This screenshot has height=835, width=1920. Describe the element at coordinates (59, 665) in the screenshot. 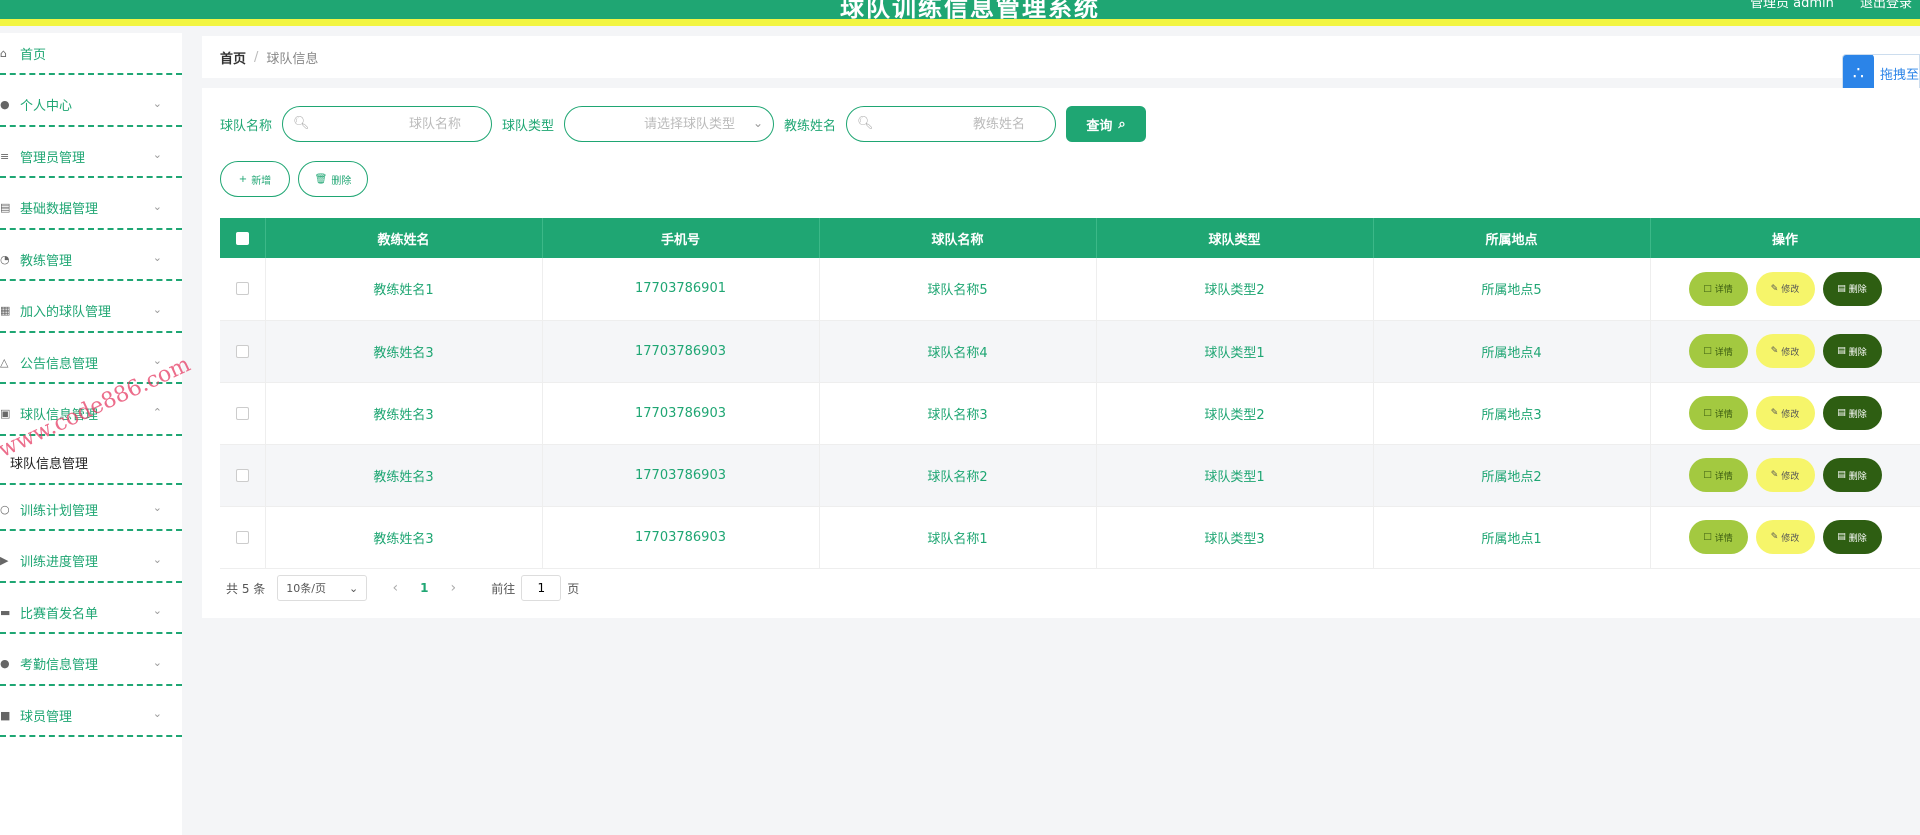

I see `sidebar-item-label: 考勤信息管理` at that location.